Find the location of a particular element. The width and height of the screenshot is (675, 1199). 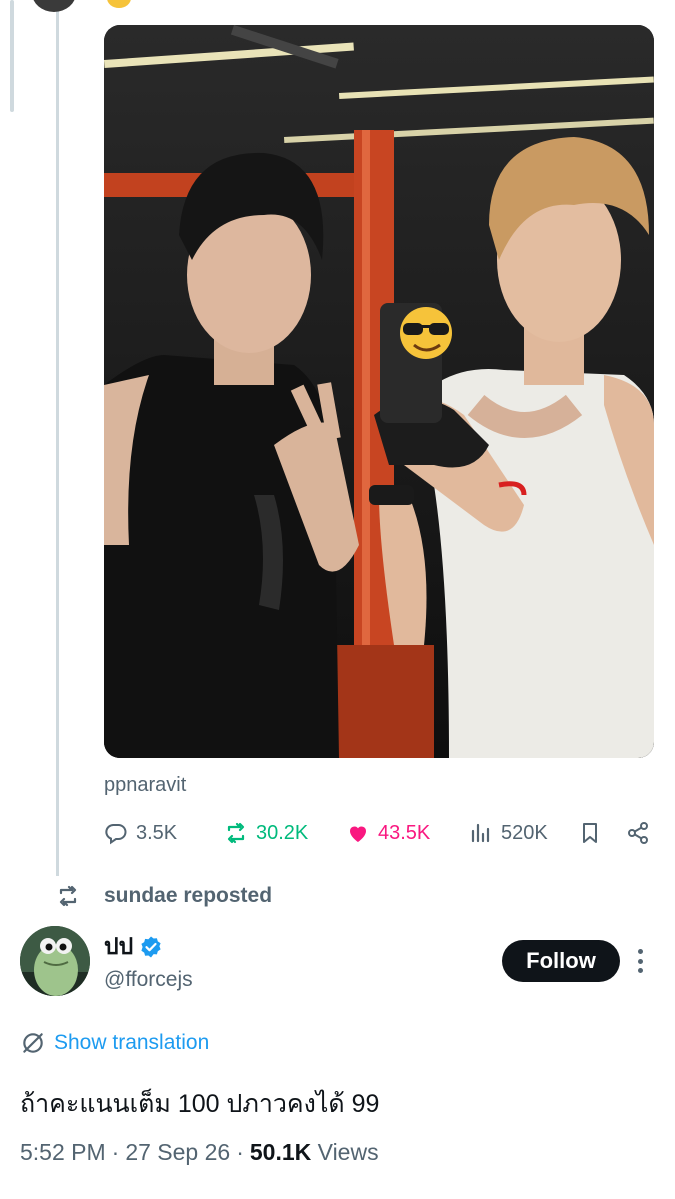

follow-button: Follow is located at coordinates (561, 961).